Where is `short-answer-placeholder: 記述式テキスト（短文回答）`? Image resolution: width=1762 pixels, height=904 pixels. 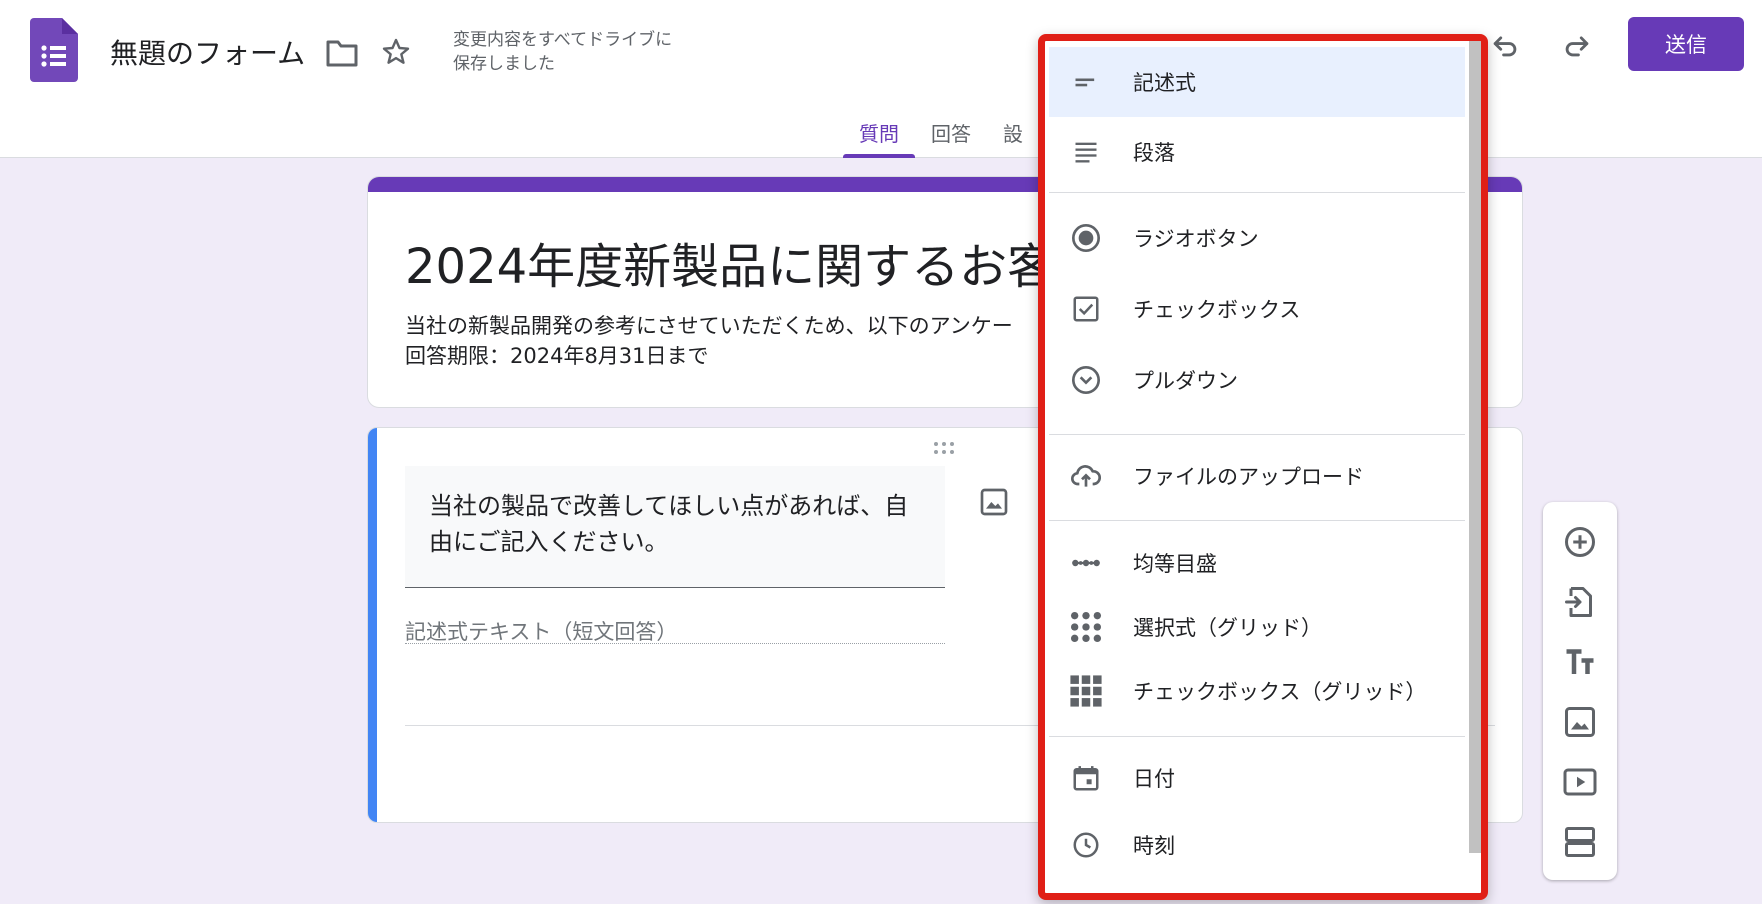
short-answer-placeholder: 記述式テキスト（短文回答） is located at coordinates (675, 630).